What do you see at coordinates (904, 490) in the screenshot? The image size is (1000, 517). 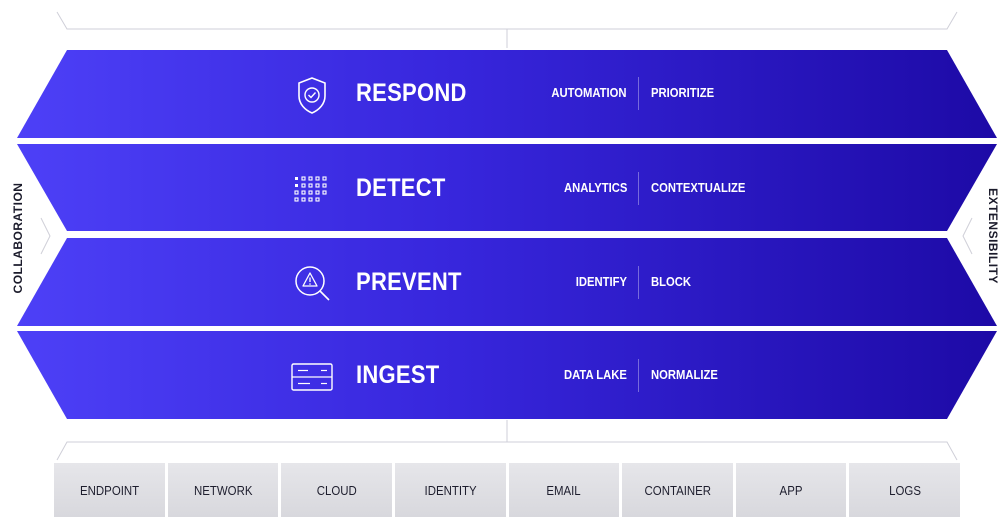 I see `source-logs: LOGS` at bounding box center [904, 490].